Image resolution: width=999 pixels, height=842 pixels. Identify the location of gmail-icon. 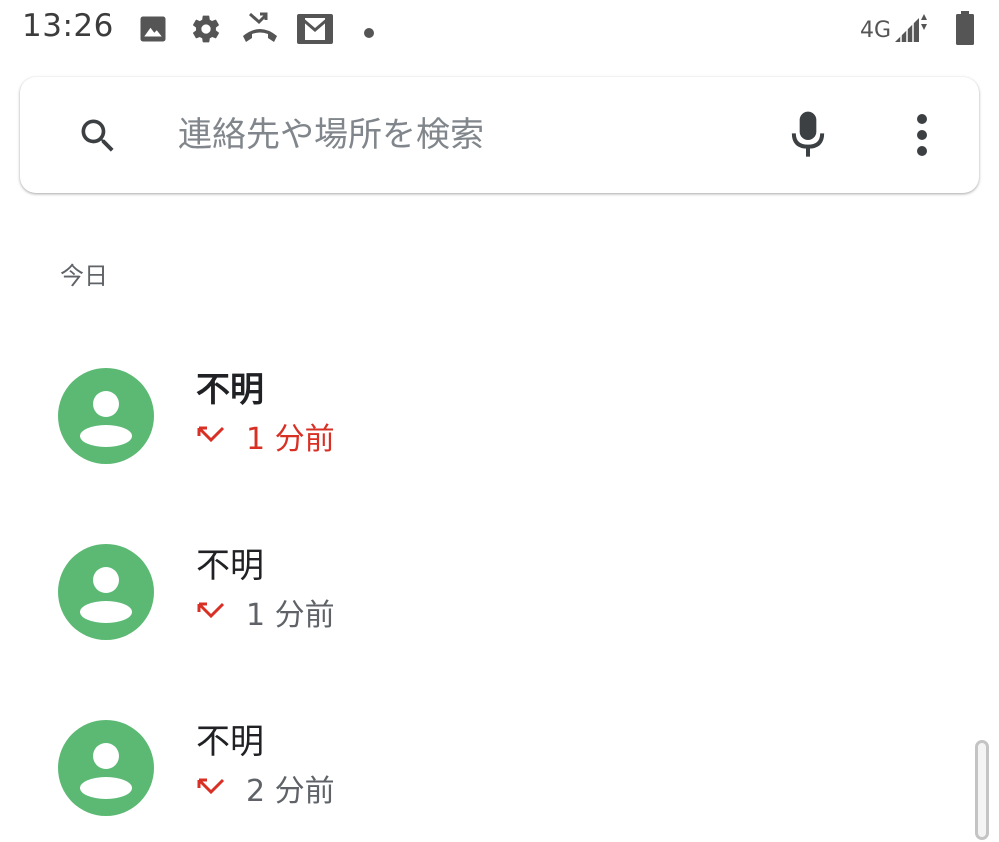
(315, 31).